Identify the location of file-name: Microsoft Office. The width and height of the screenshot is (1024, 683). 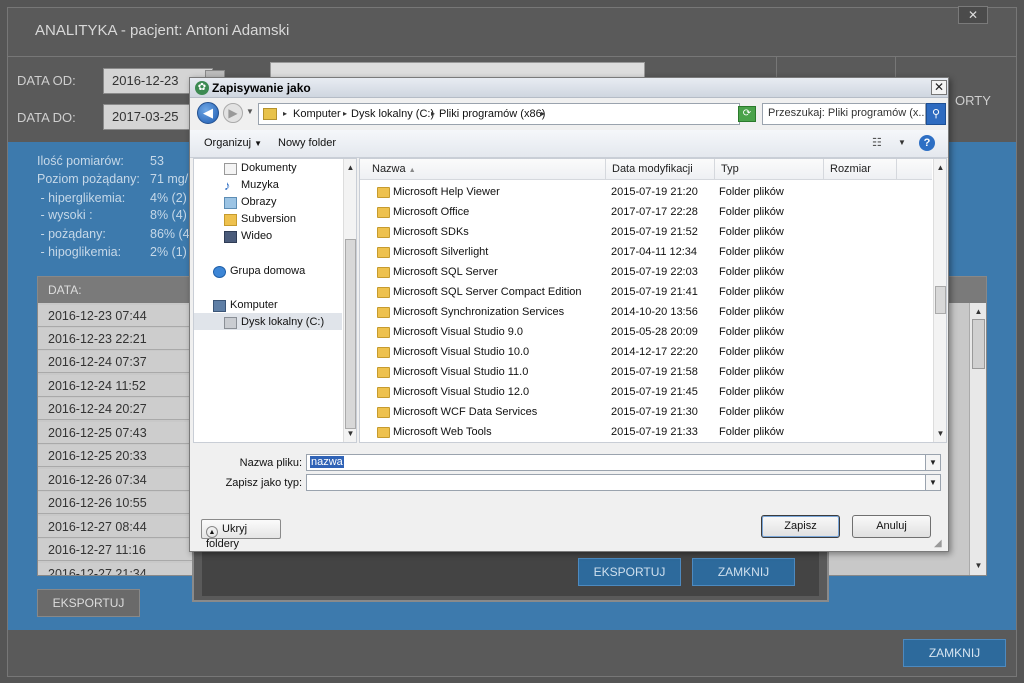
(431, 212).